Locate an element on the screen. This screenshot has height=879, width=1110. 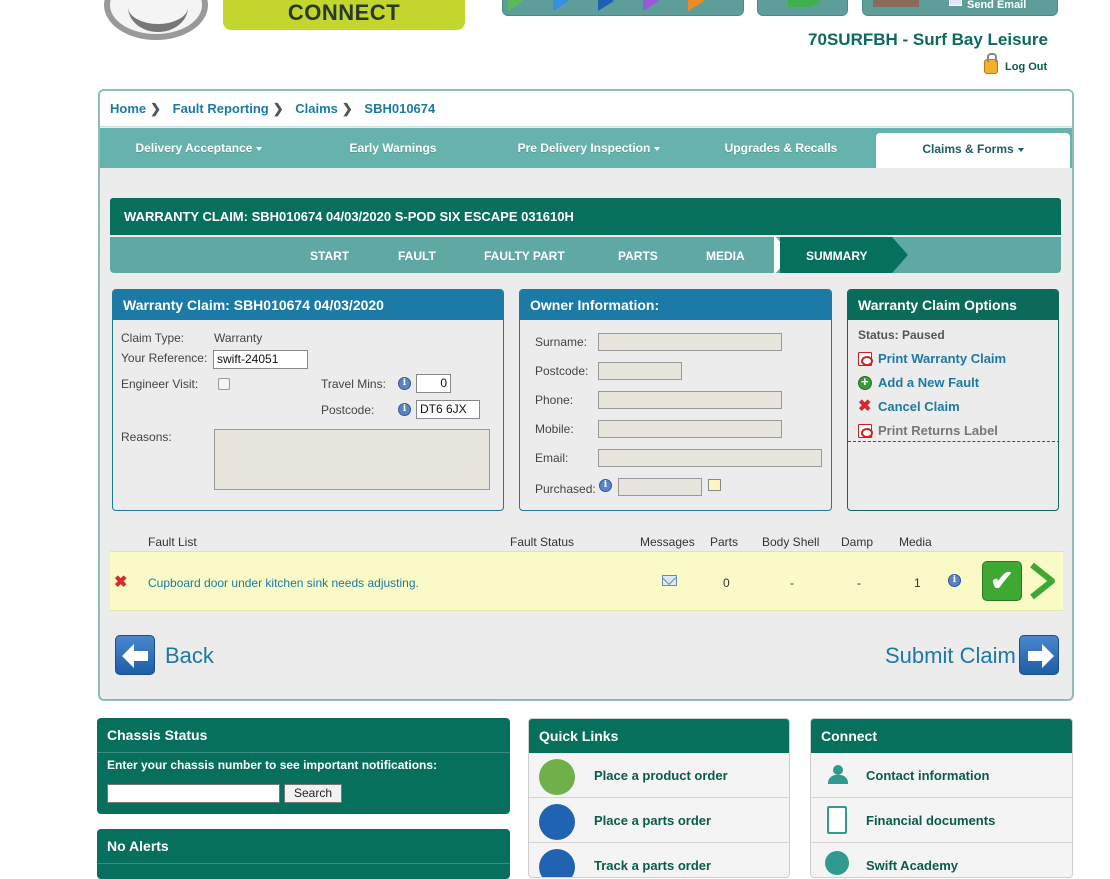
approve-button: ✔ is located at coordinates (1002, 581).